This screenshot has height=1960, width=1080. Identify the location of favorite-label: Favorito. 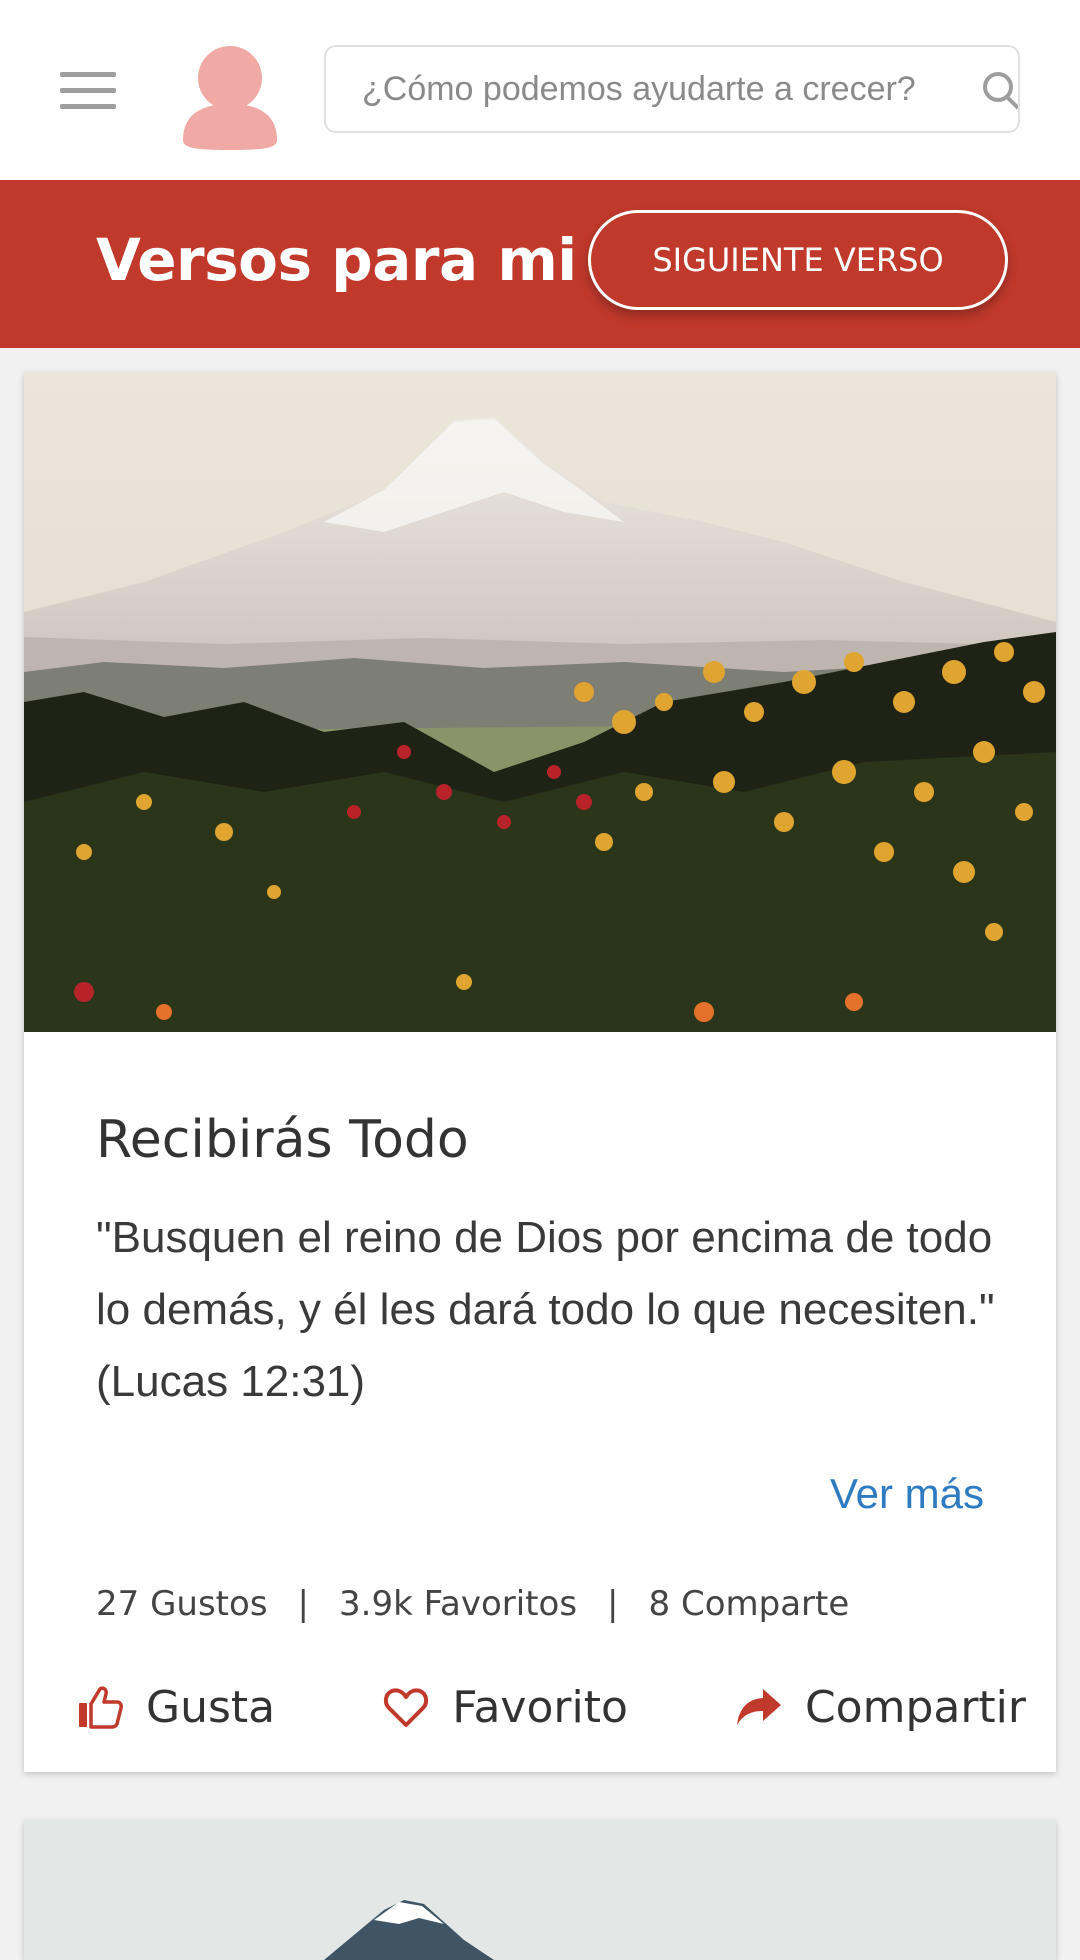
(540, 1707).